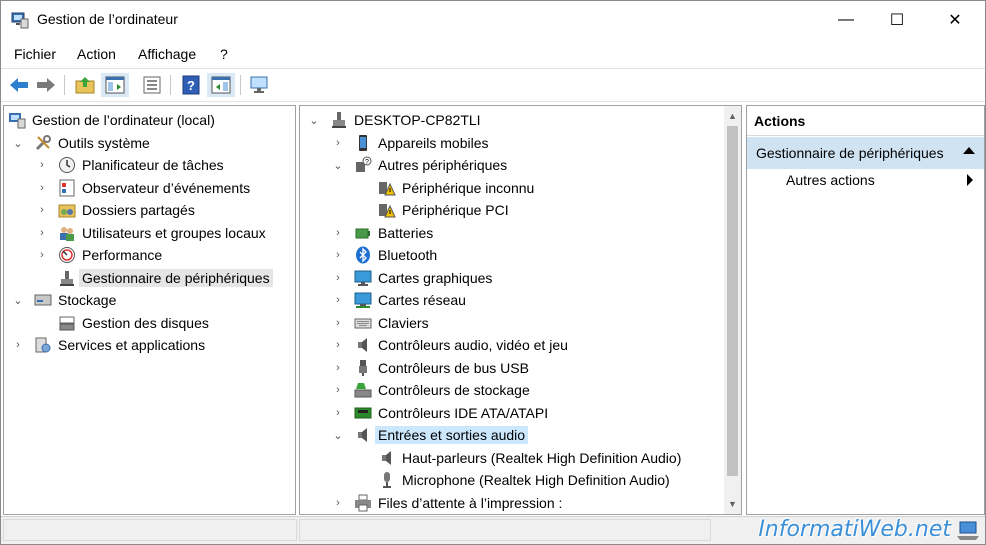  I want to click on device-entrees-sorties-audio: ⌄ Entrées et sorties audio, so click(430, 435).